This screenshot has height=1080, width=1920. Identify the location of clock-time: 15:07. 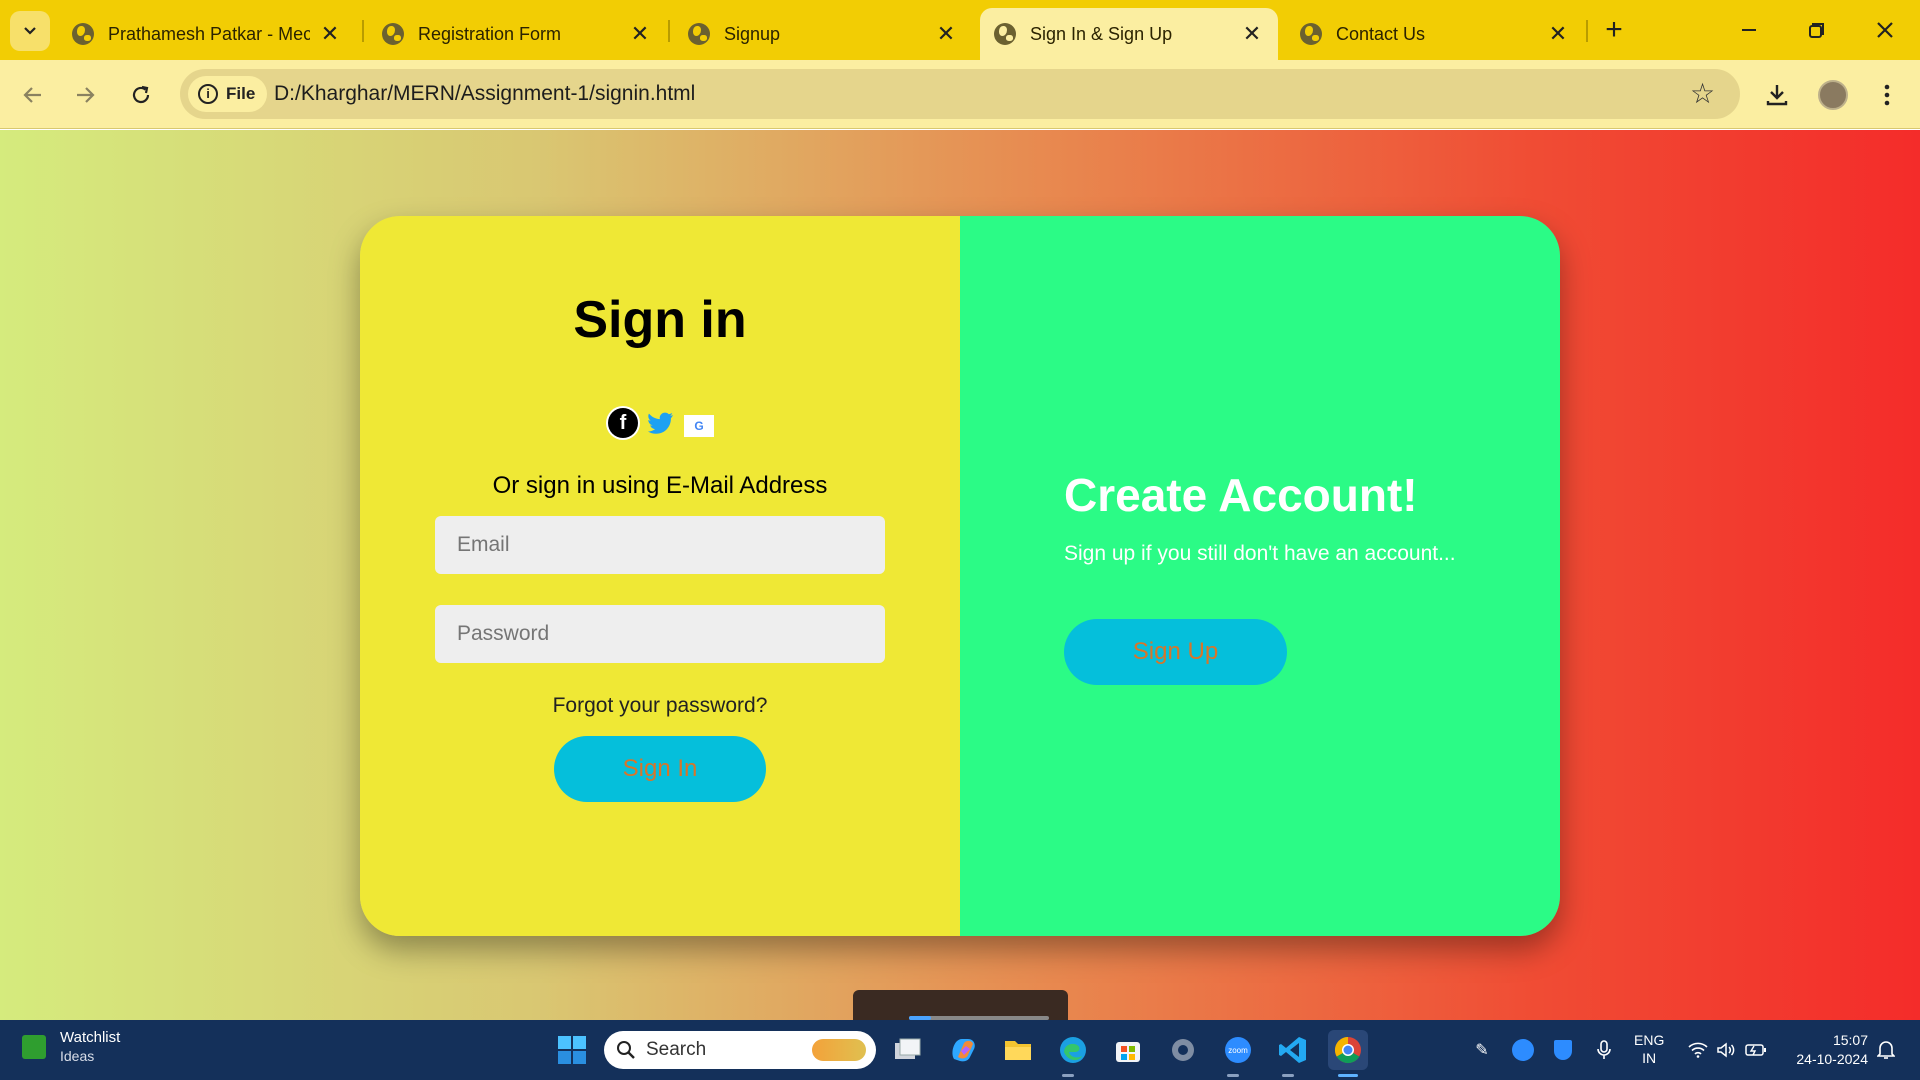
(1850, 1040).